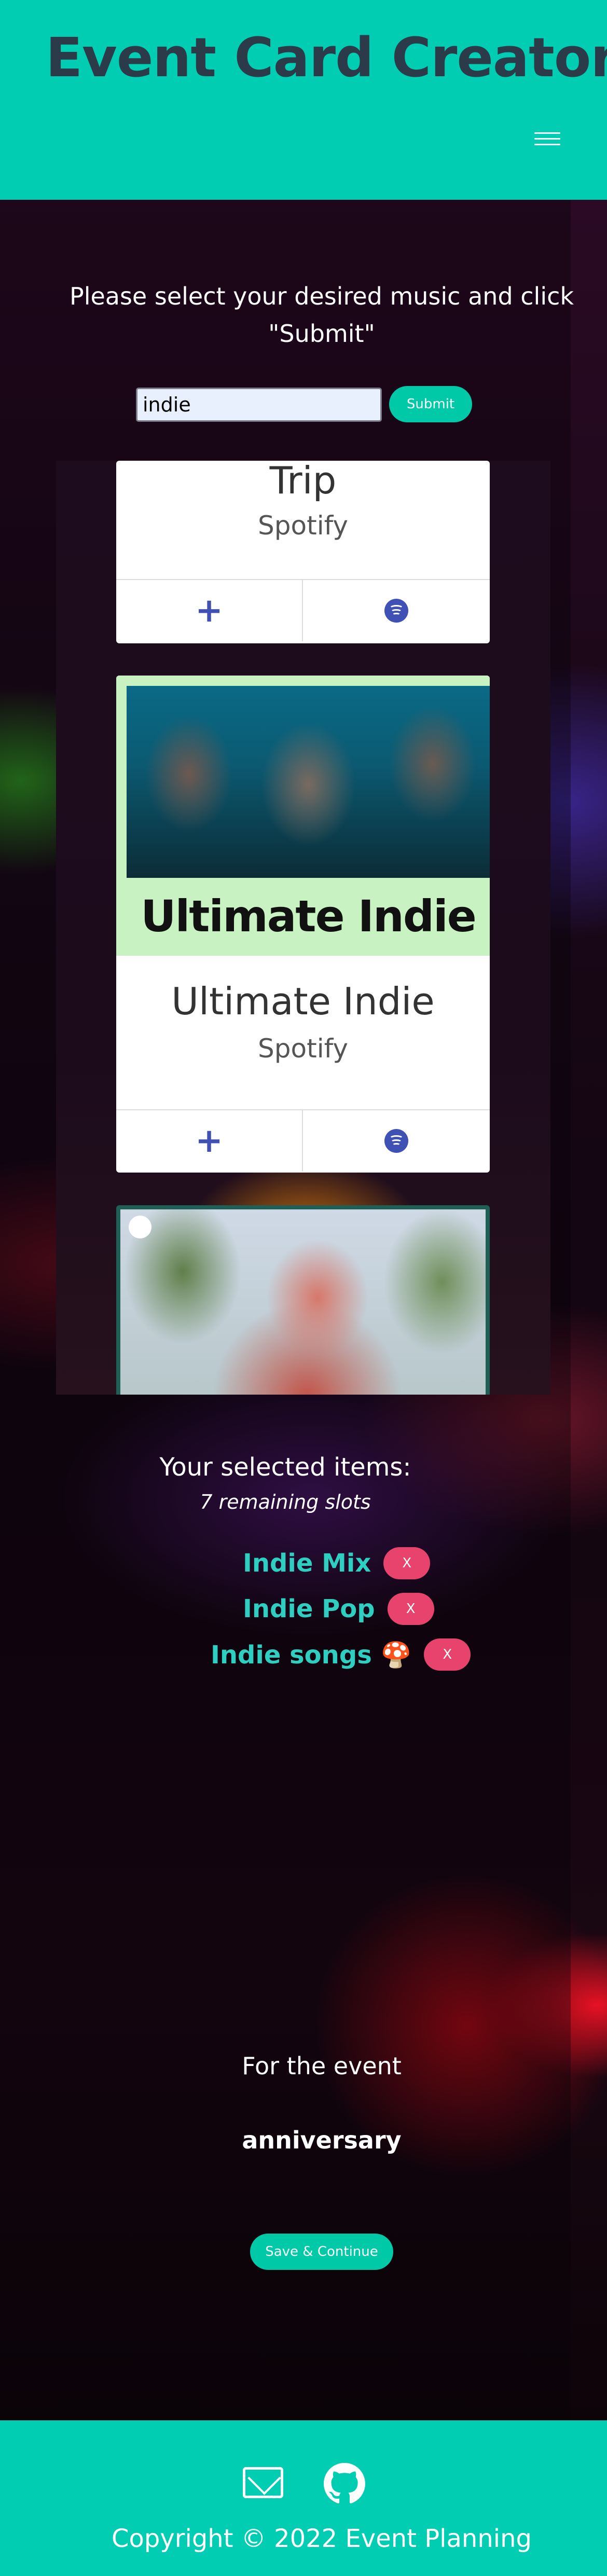 Image resolution: width=607 pixels, height=2576 pixels. Describe the element at coordinates (259, 405) in the screenshot. I see `search-input` at that location.